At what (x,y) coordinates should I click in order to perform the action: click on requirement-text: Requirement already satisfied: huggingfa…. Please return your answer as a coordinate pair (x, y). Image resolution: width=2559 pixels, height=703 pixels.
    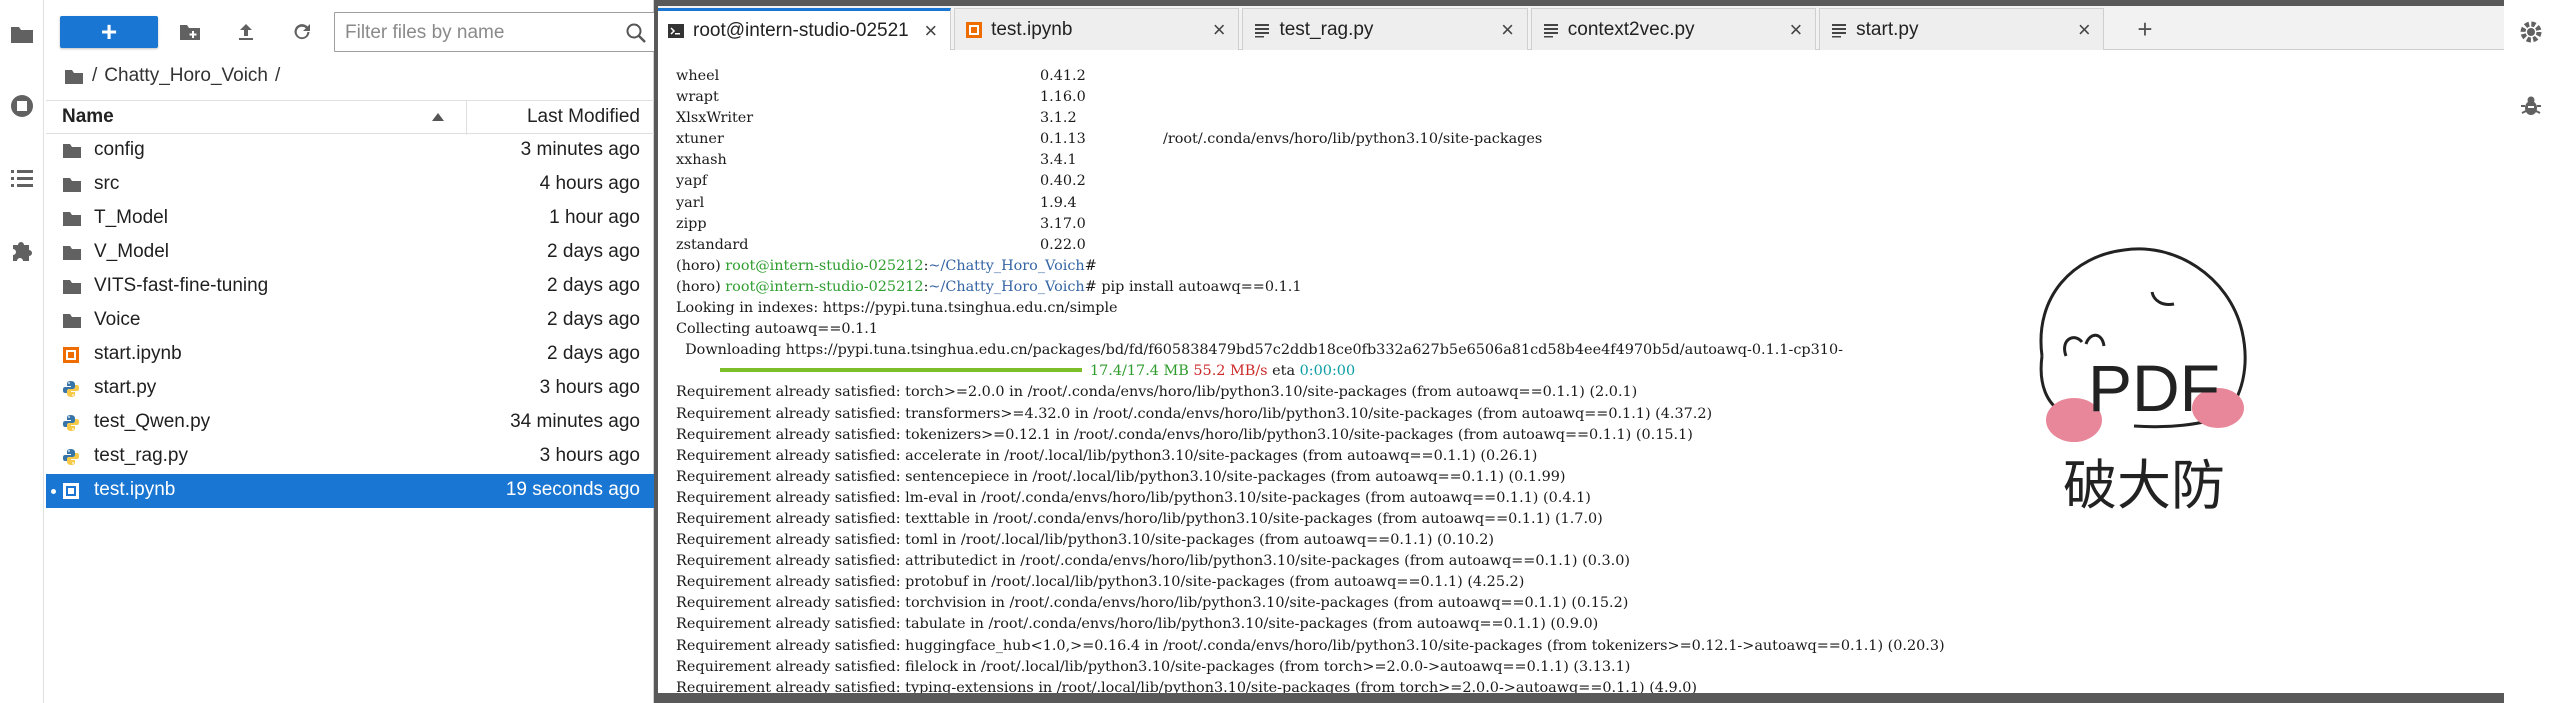
    Looking at the image, I should click on (1310, 645).